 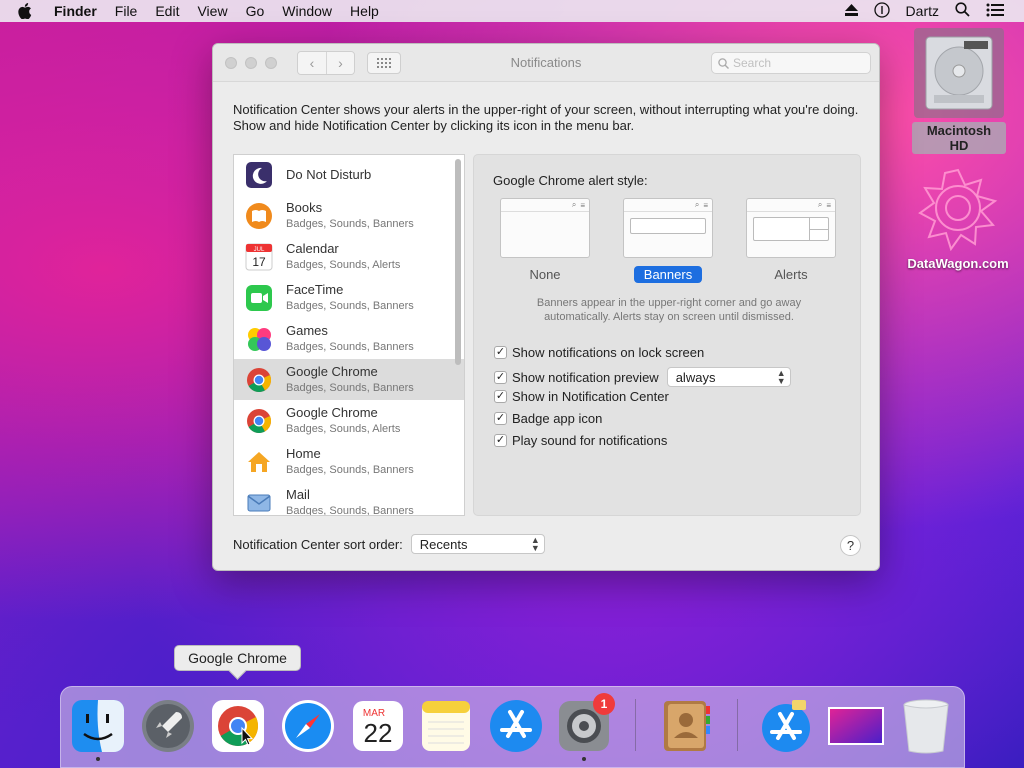 I want to click on spotlight-search-icon, so click(x=962, y=11).